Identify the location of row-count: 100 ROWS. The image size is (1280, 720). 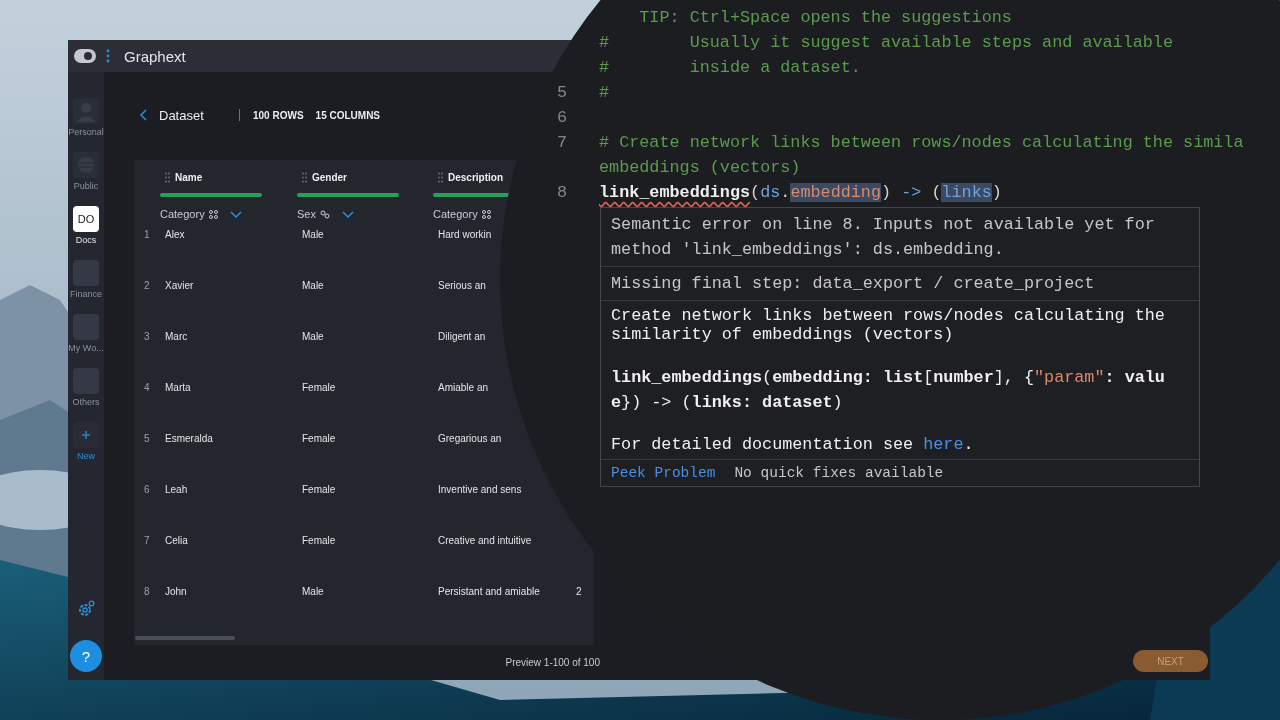
(278, 115).